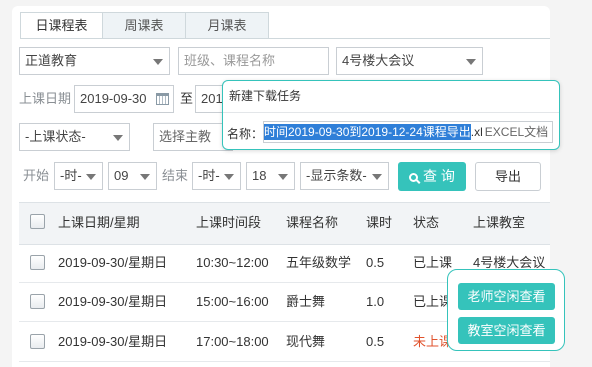  I want to click on room-select-value: 4号楼大会议, so click(378, 60).